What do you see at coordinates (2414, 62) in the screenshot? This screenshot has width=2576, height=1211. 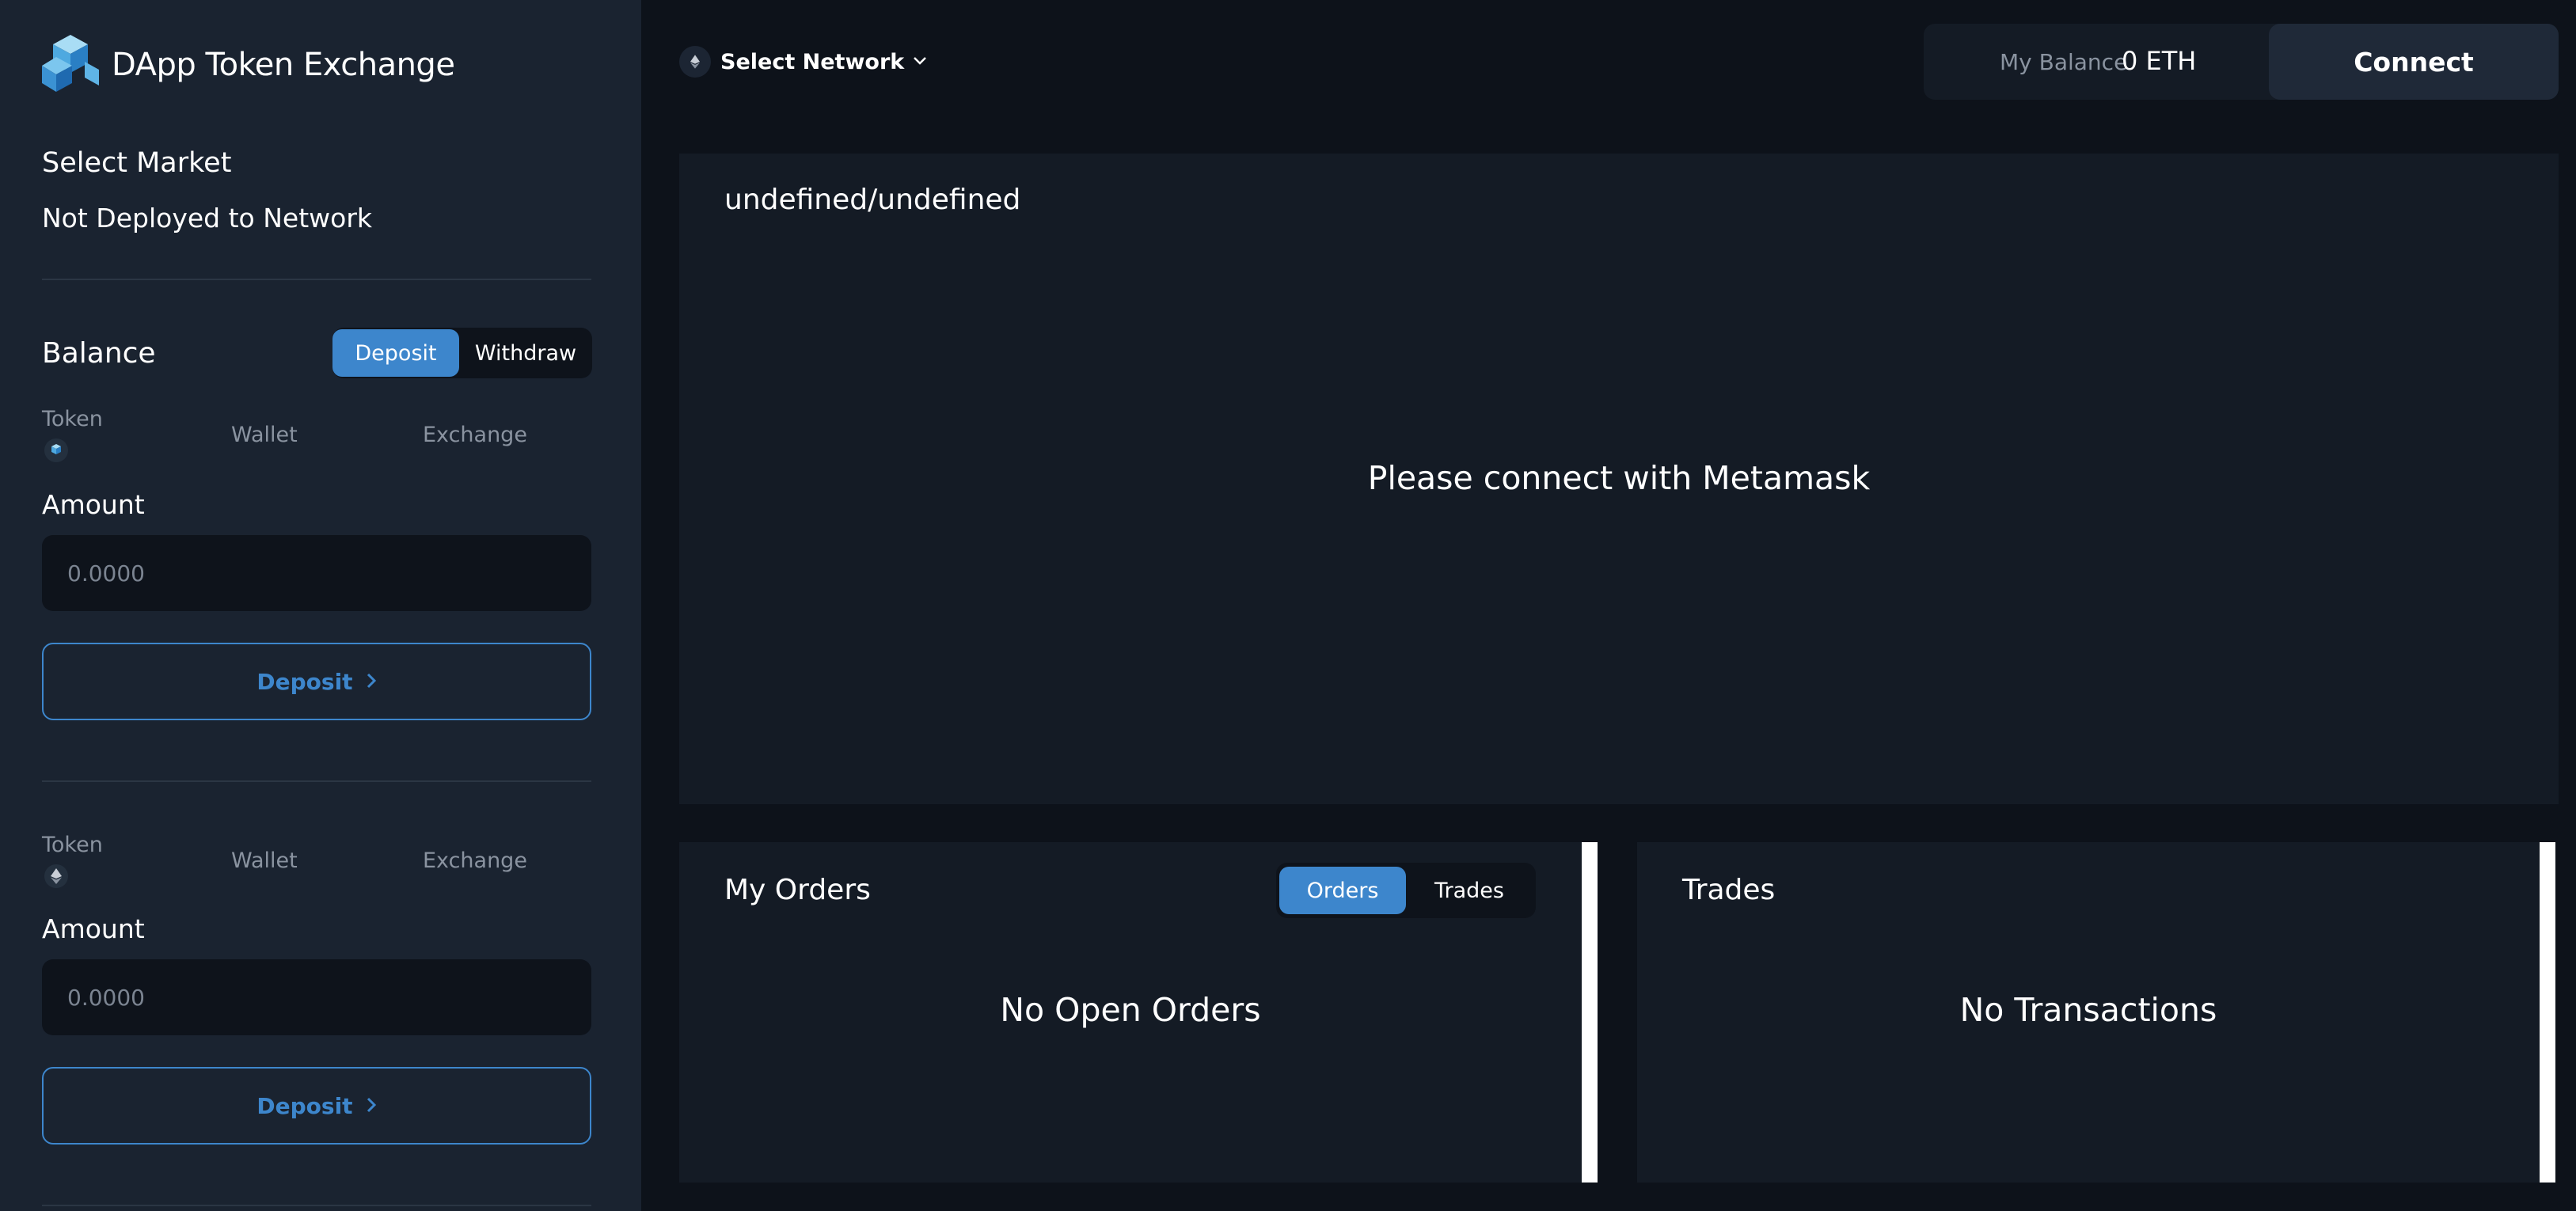 I see `connect-button: Connect` at bounding box center [2414, 62].